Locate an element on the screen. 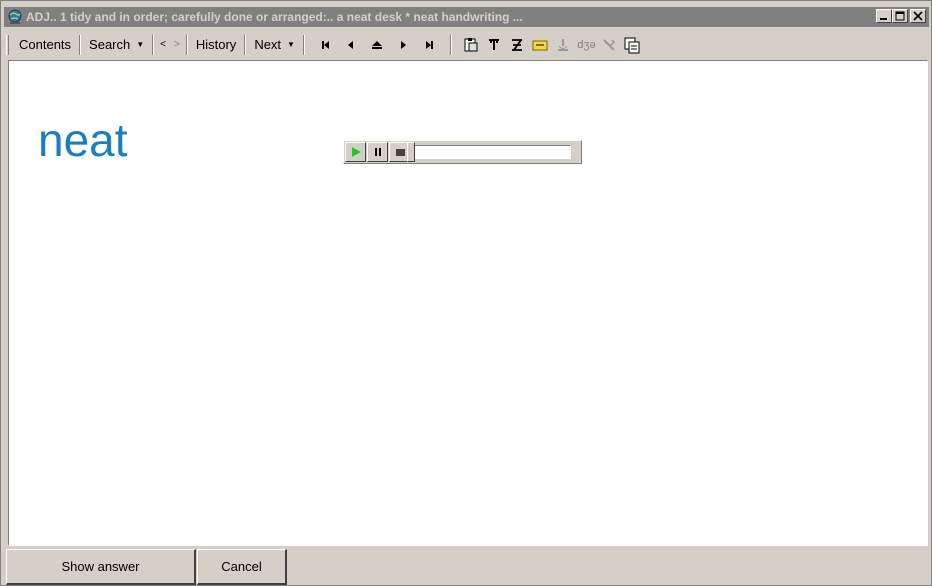 This screenshot has width=932, height=586. sigma-icon is located at coordinates (517, 44).